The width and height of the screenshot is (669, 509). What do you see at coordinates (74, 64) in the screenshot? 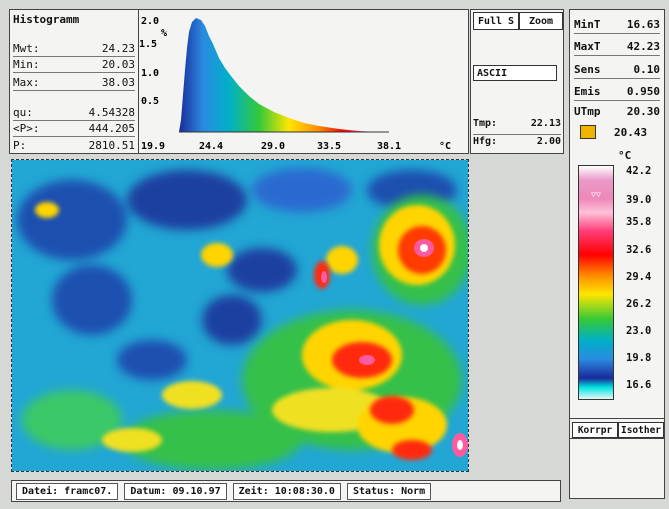
I see `stat-row-min: Min: 20.03` at bounding box center [74, 64].